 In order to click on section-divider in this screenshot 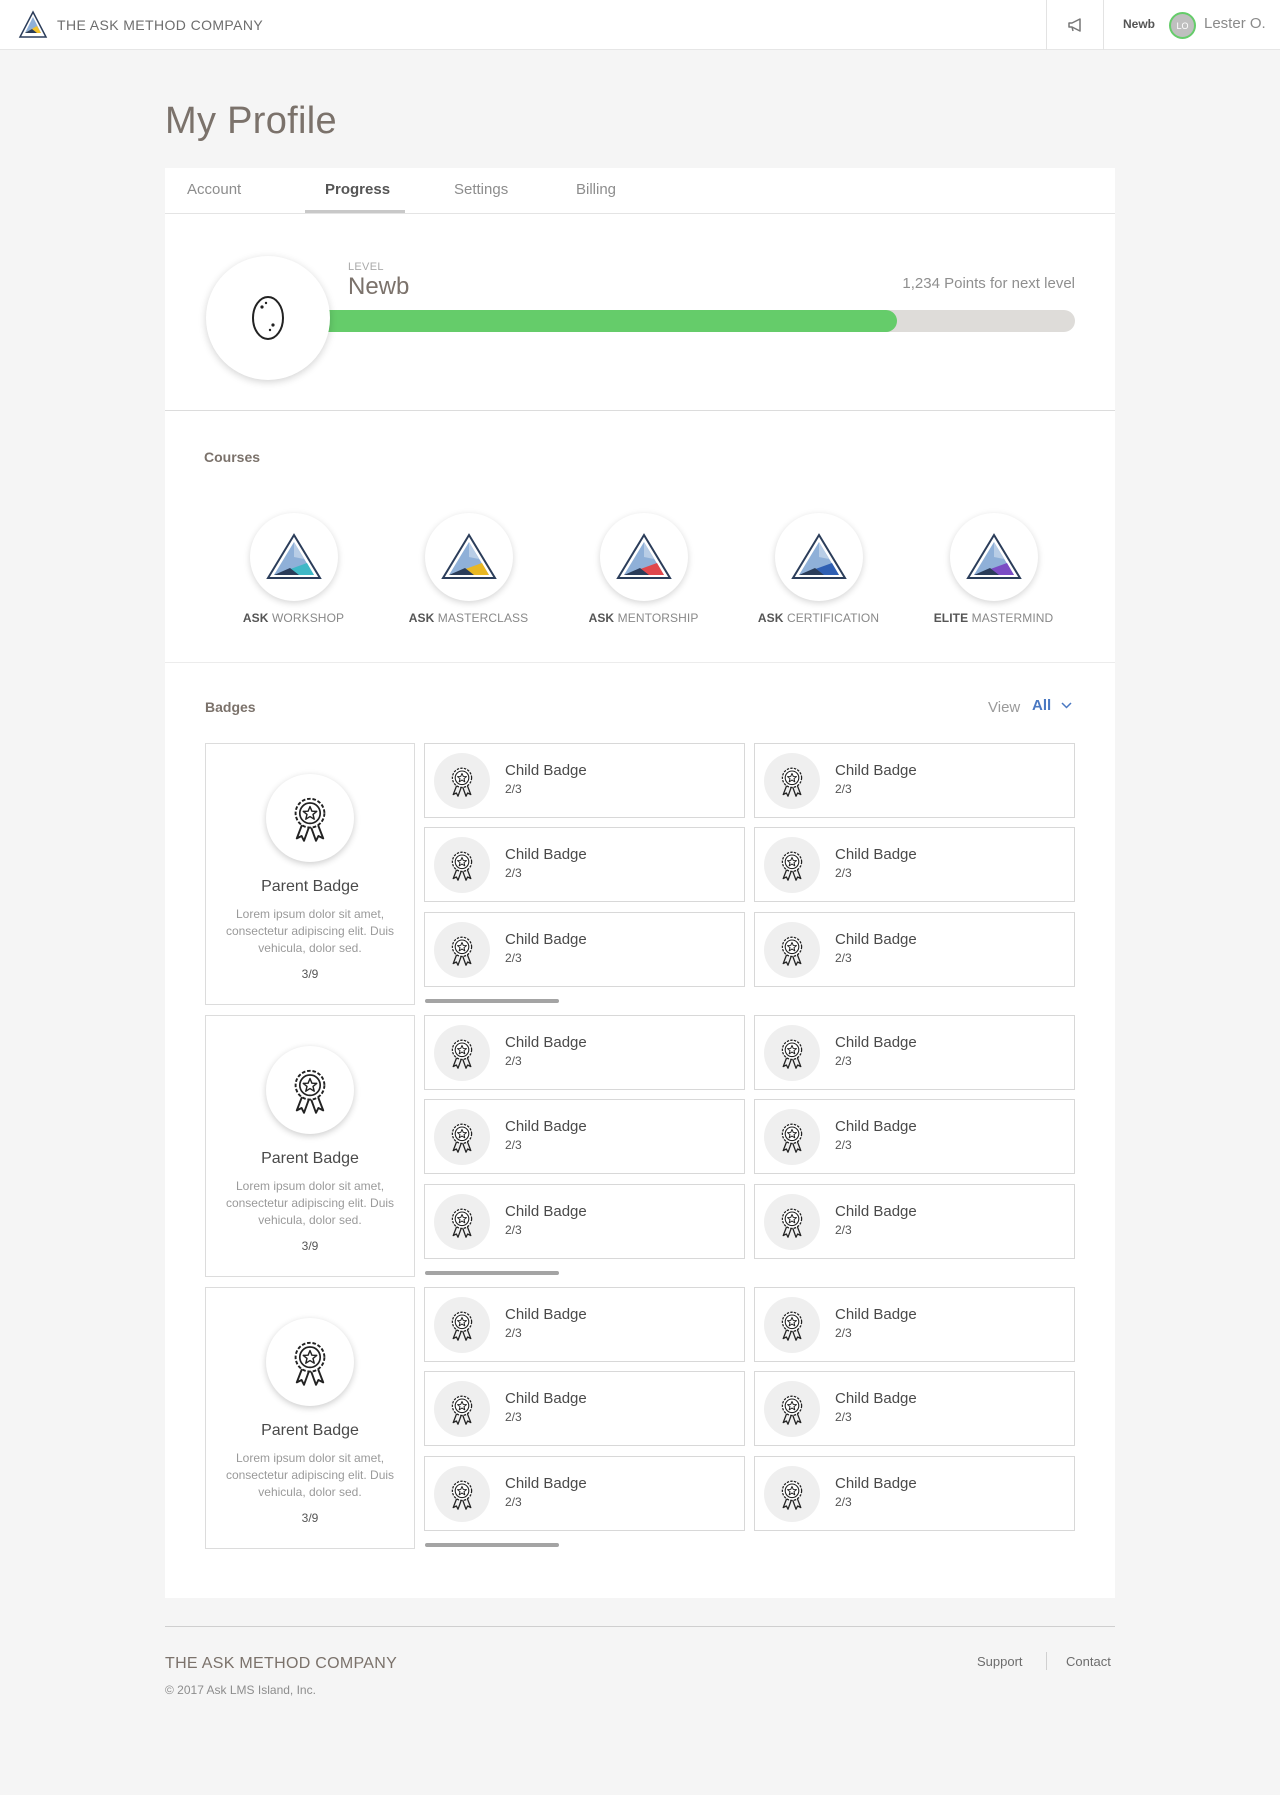, I will do `click(640, 410)`.